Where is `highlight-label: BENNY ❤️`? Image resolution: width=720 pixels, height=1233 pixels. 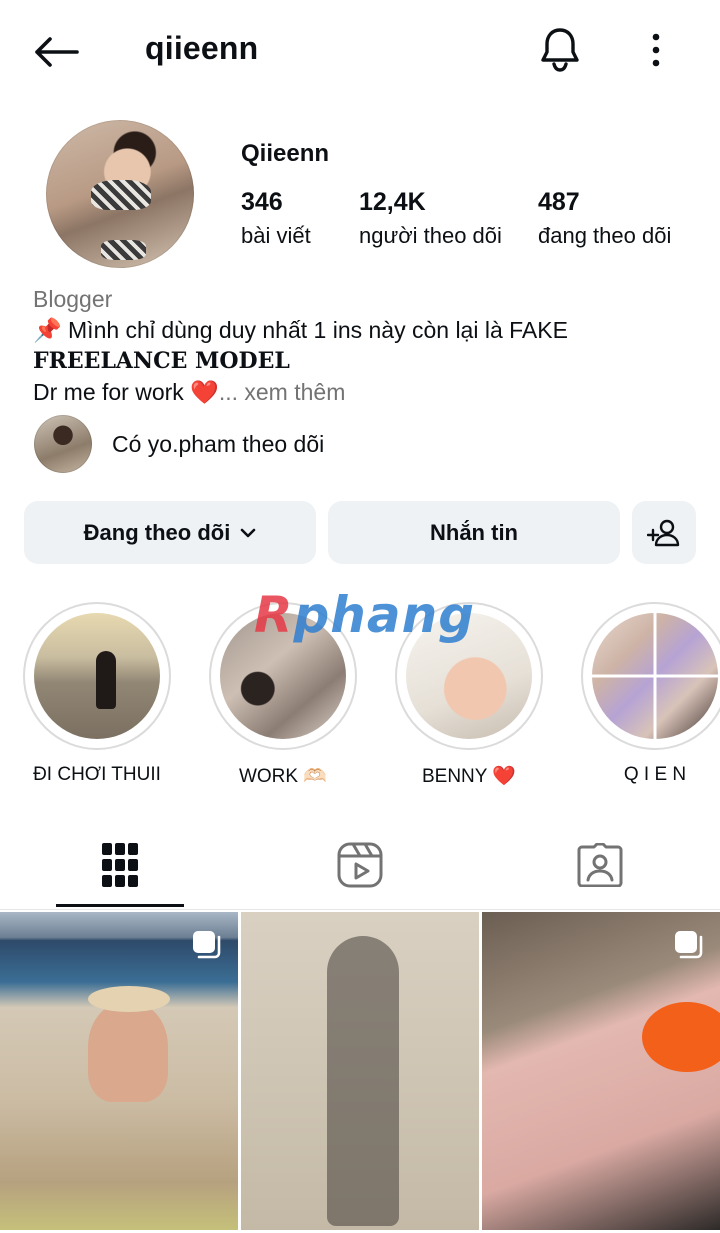
highlight-label: BENNY ❤️ is located at coordinates (469, 776).